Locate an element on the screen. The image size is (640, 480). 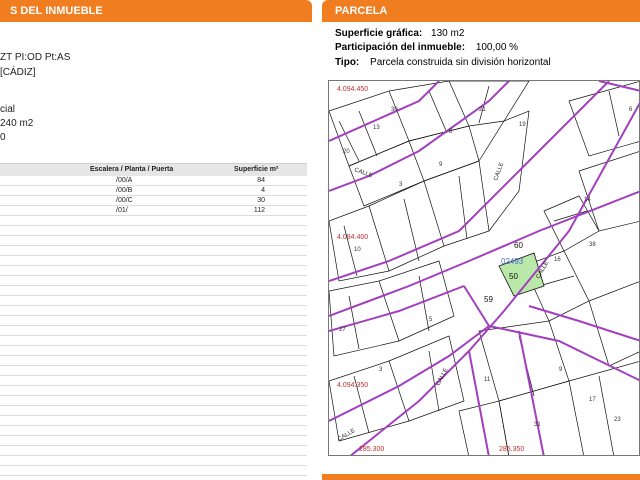
coord-label-3: 4.094.350 is located at coordinates (352, 385).